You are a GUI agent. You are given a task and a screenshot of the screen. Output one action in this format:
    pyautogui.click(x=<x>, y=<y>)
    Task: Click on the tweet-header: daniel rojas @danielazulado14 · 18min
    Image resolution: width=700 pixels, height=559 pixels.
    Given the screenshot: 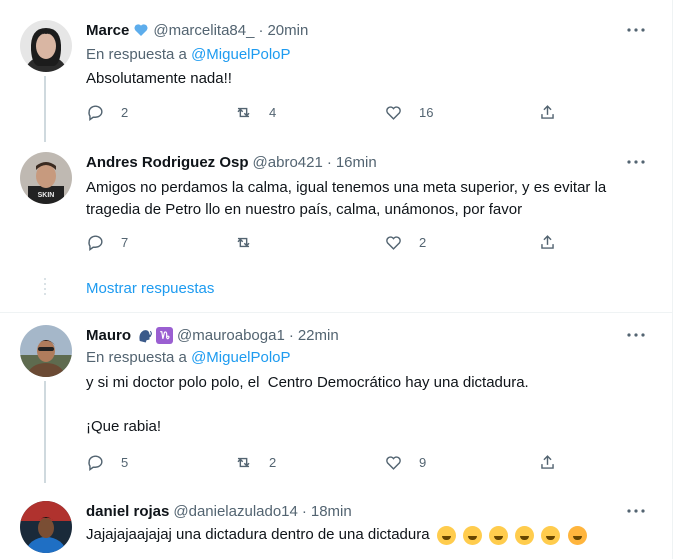 What is the action you would take?
    pyautogui.click(x=219, y=511)
    